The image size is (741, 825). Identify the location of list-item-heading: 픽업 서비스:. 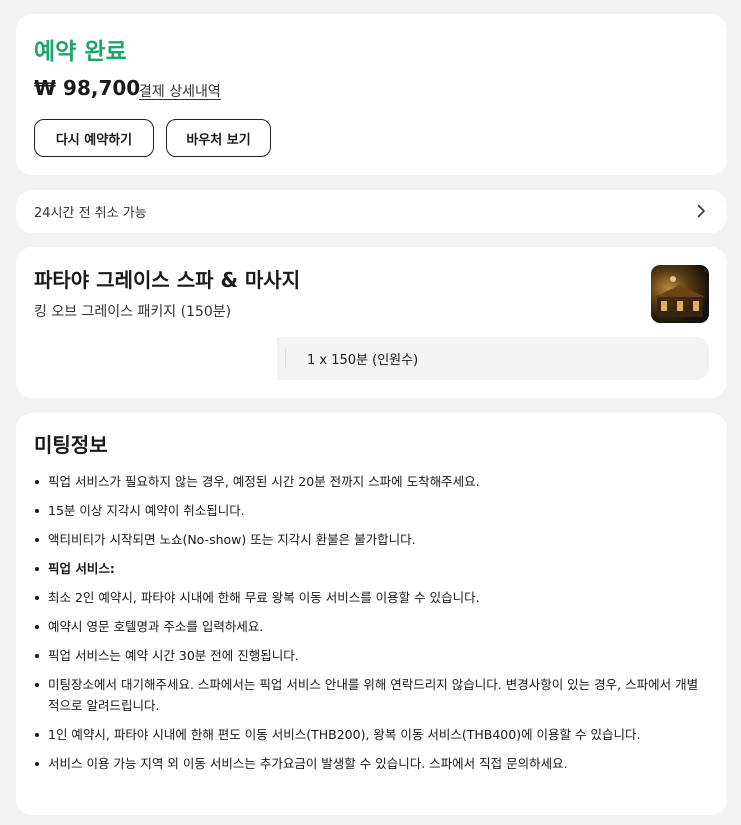
(371, 568).